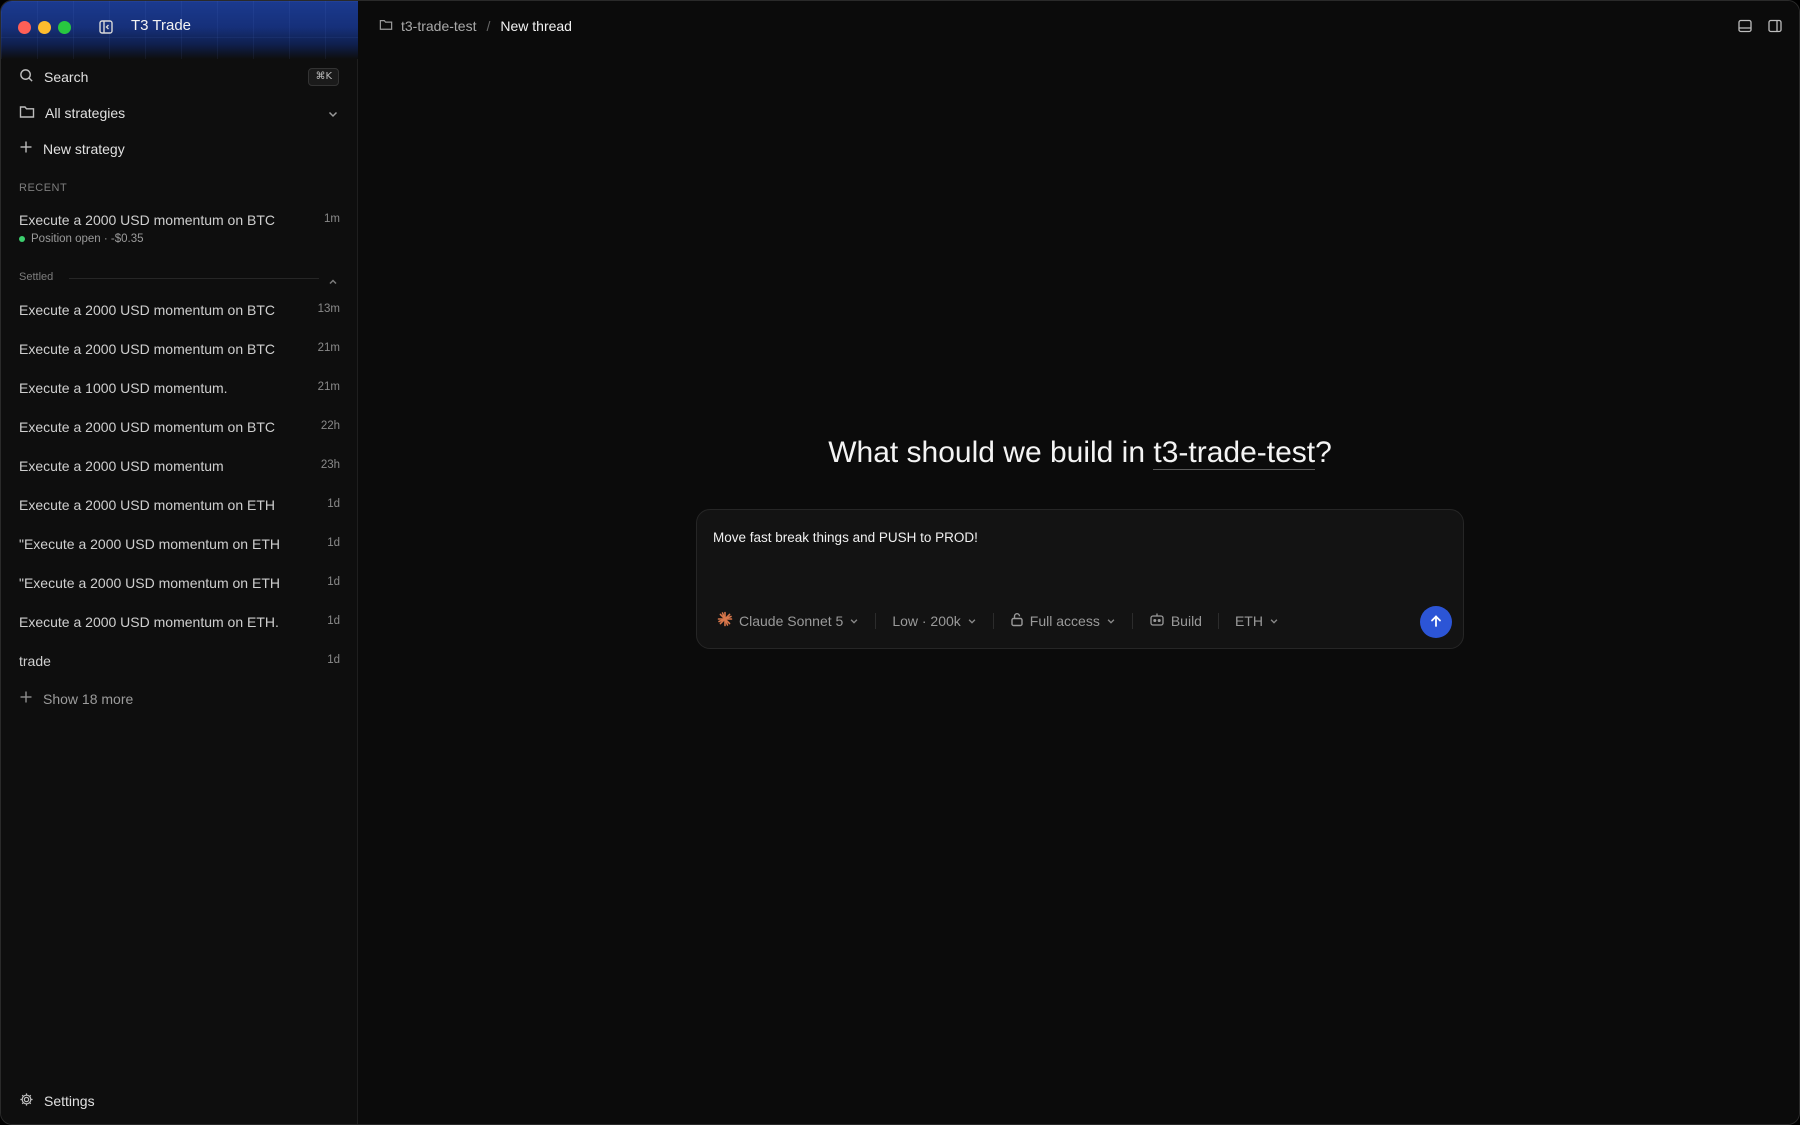 The height and width of the screenshot is (1125, 1800). I want to click on minimize-window-button, so click(44, 27).